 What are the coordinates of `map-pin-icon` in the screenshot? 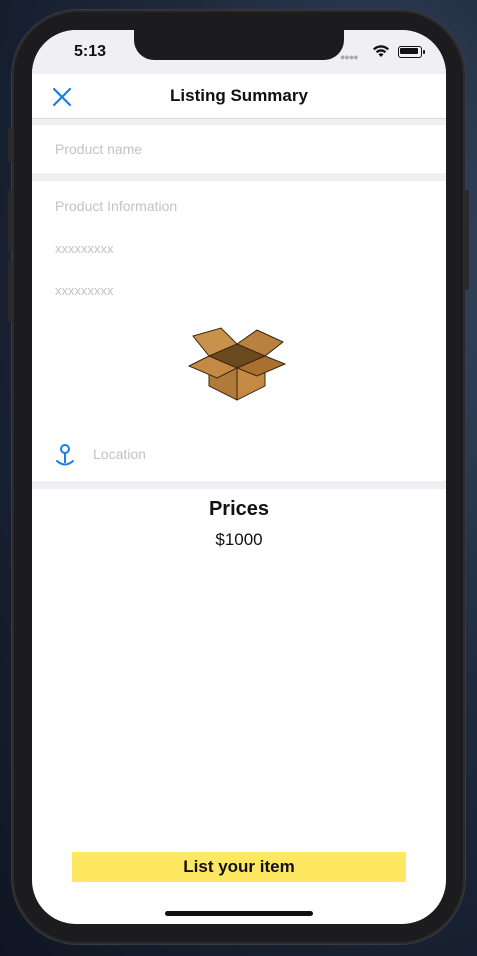 It's located at (65, 455).